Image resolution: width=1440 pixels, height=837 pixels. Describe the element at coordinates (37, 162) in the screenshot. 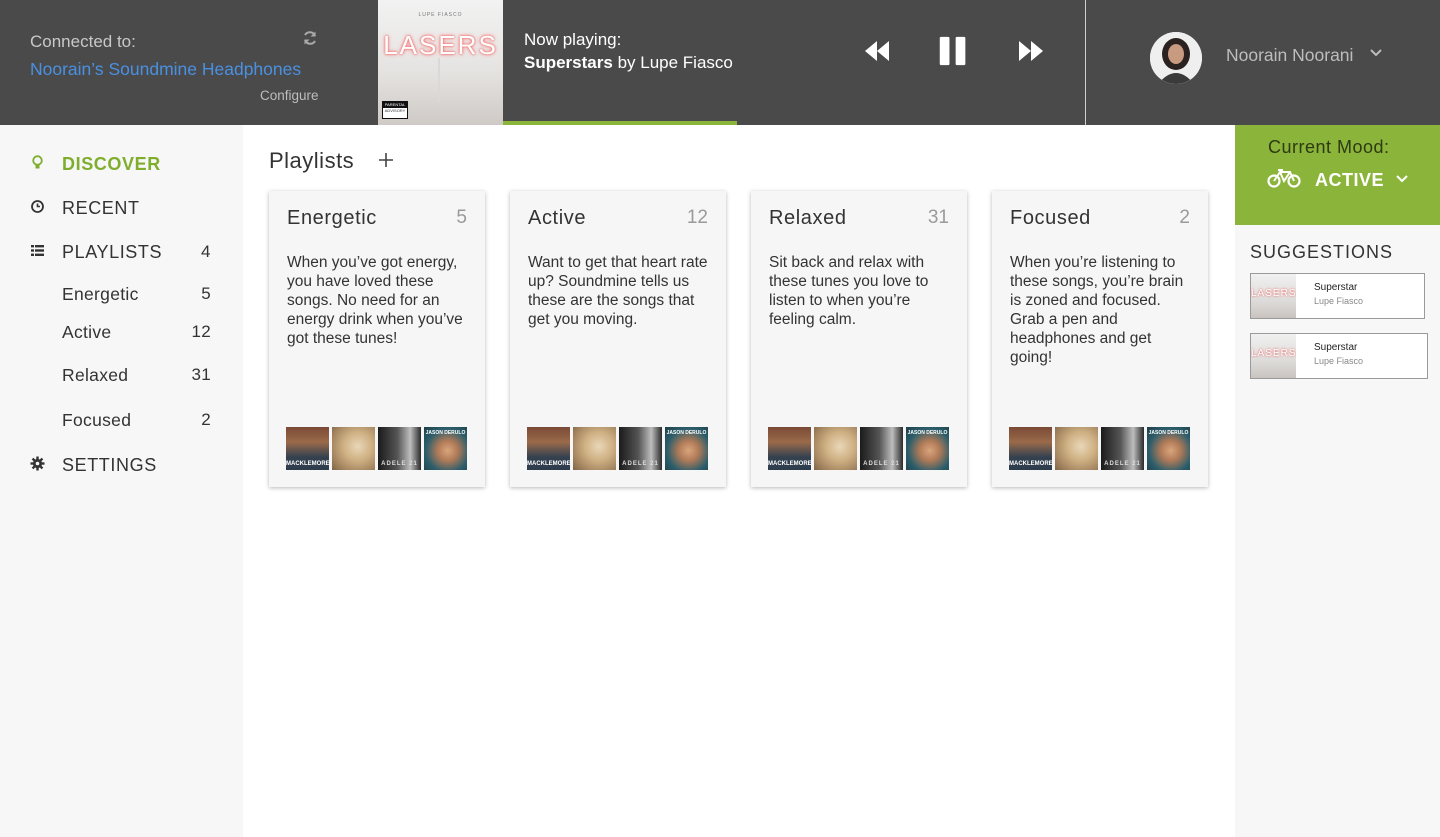

I see `lightbulb-icon` at that location.